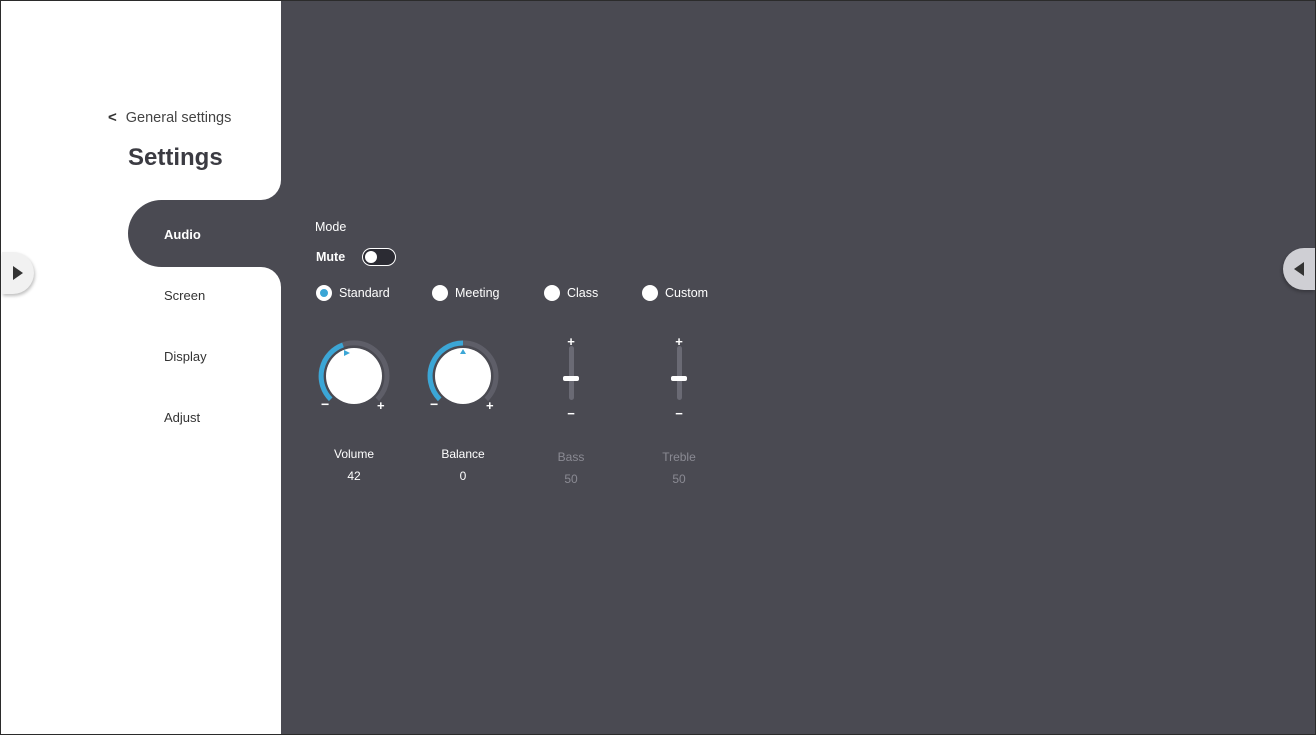 Image resolution: width=1316 pixels, height=735 pixels. What do you see at coordinates (571, 457) in the screenshot?
I see `bass-label: Bass` at bounding box center [571, 457].